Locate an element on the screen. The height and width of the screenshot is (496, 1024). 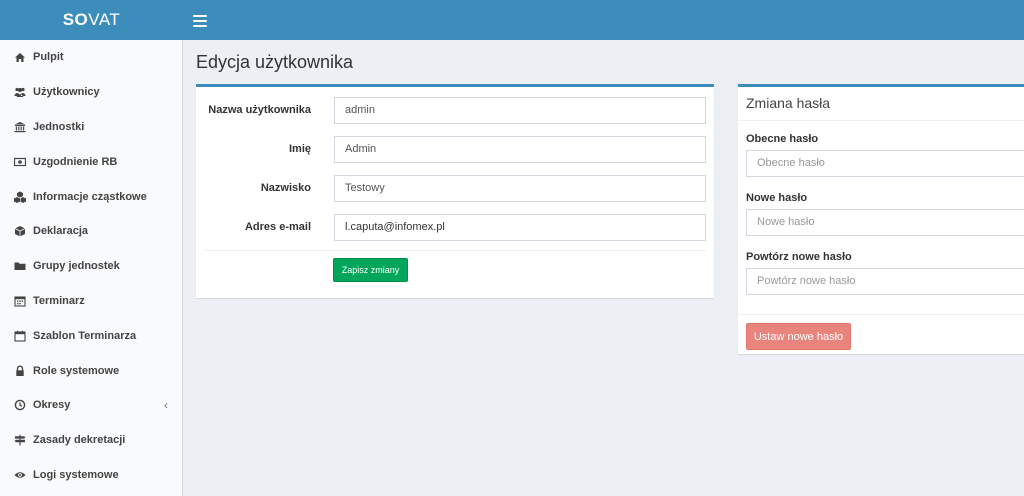
email-label: Adres e-mail is located at coordinates (277, 227).